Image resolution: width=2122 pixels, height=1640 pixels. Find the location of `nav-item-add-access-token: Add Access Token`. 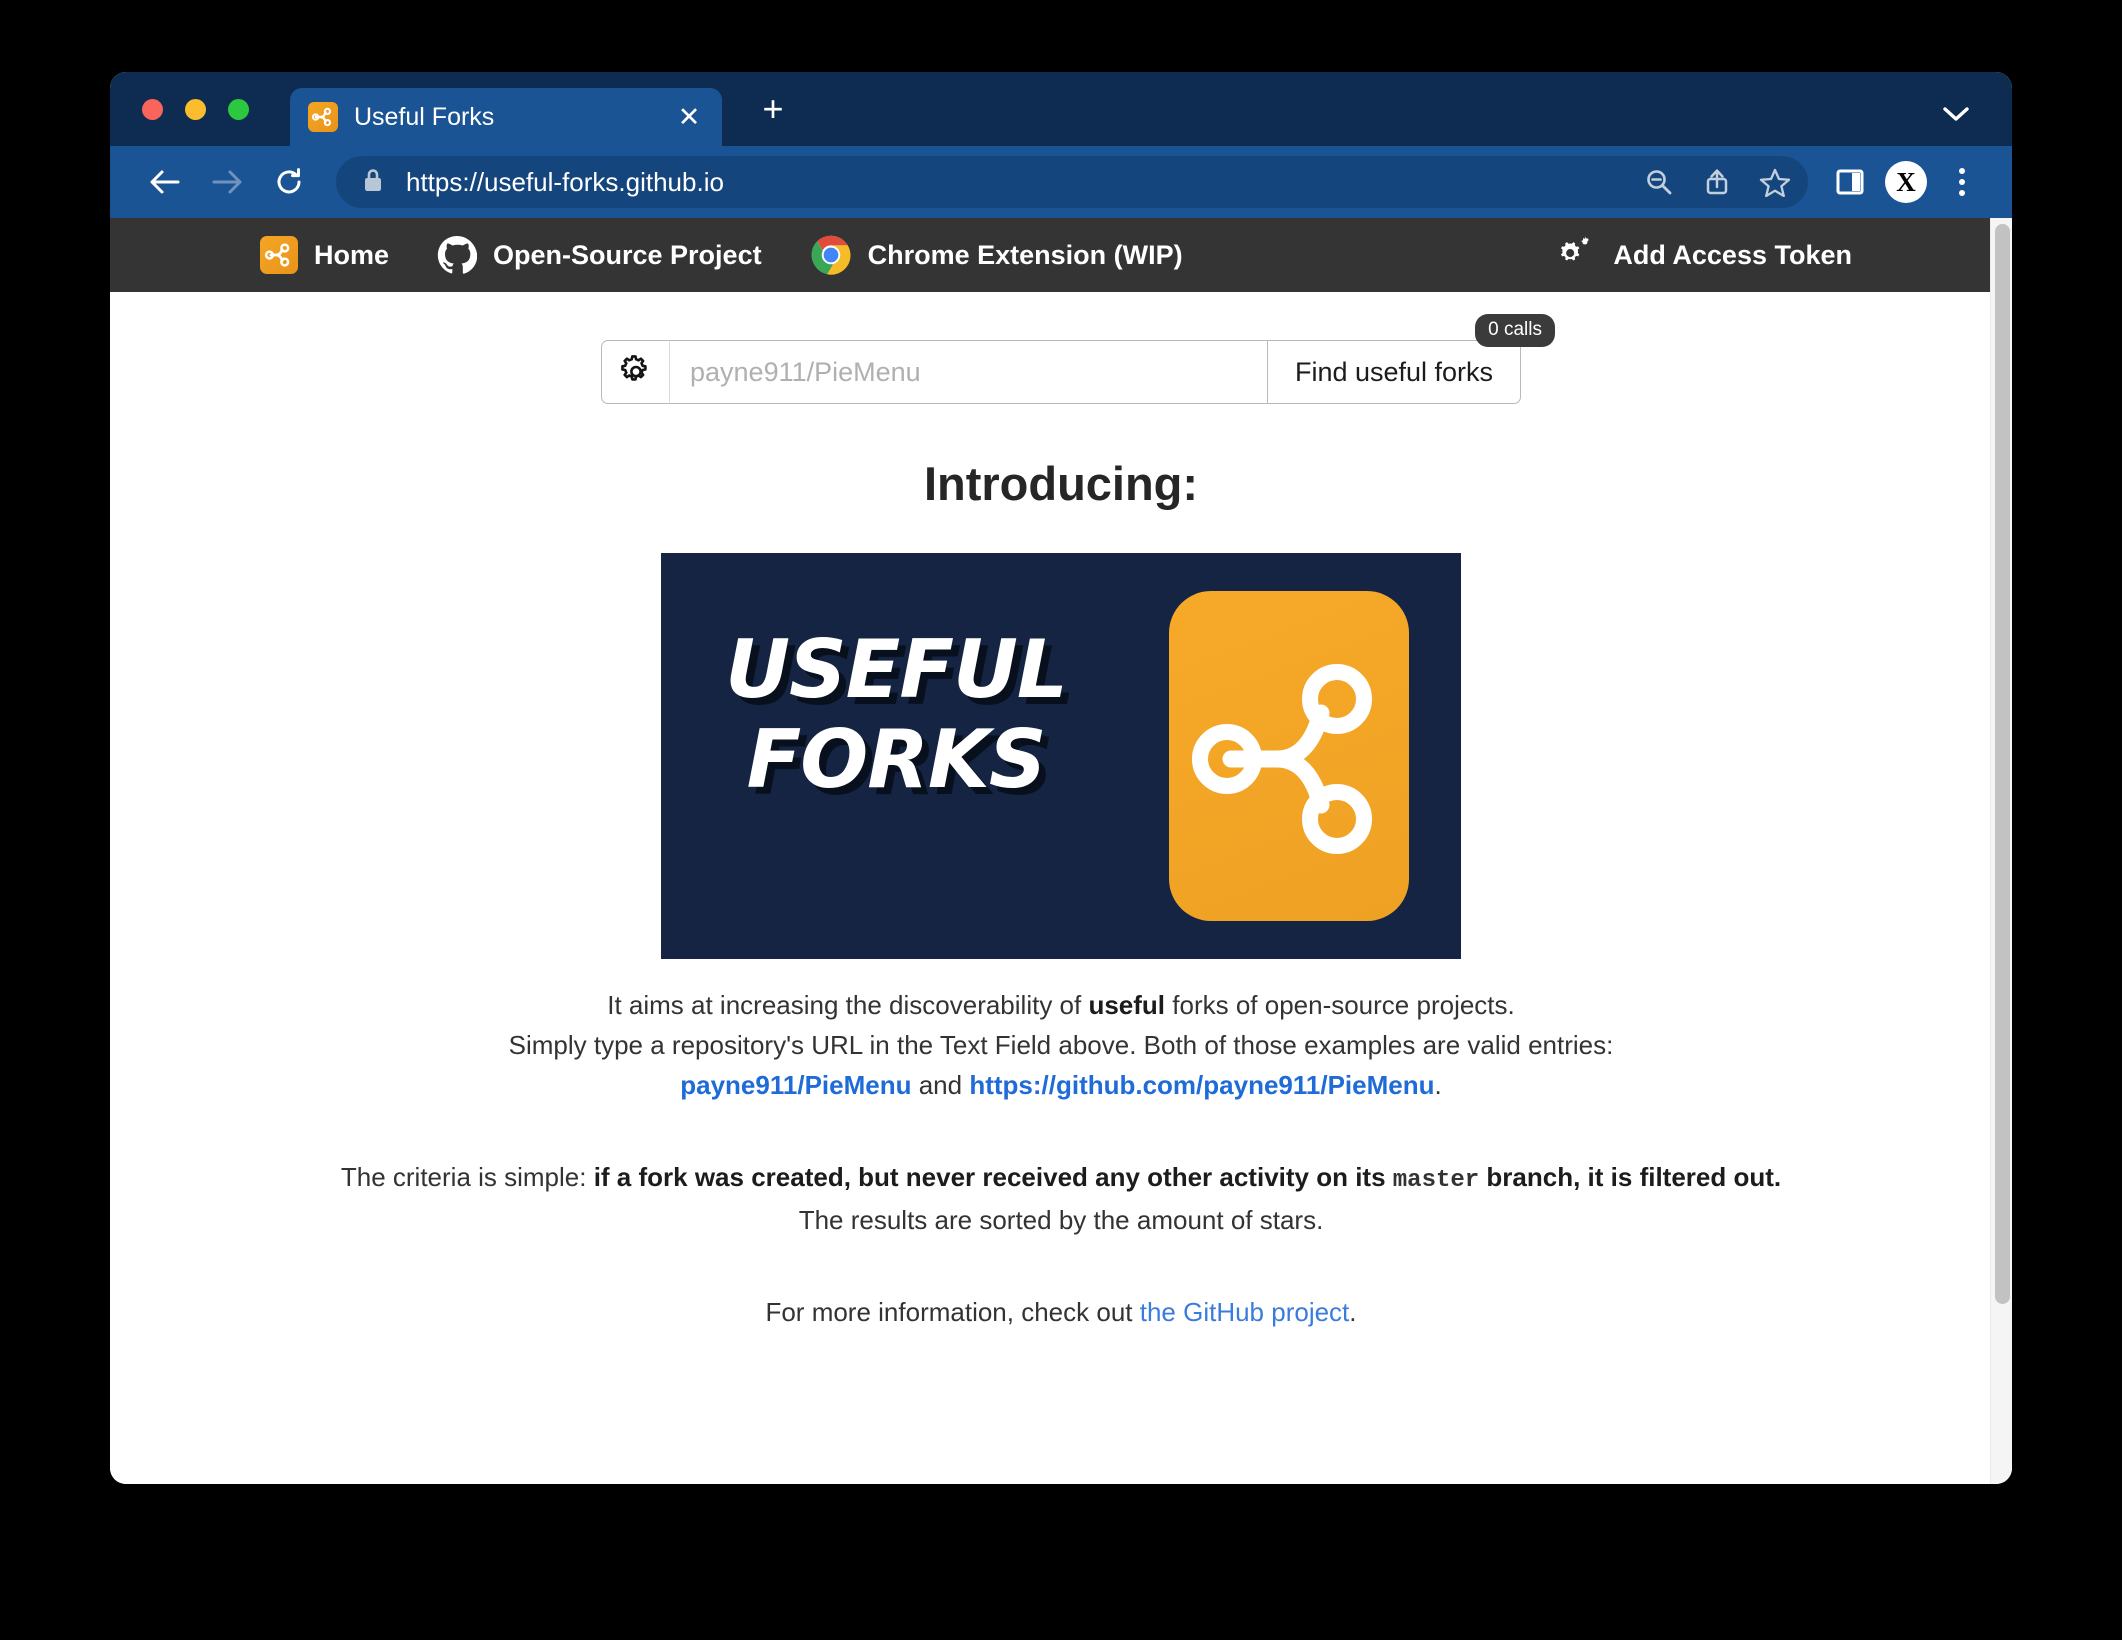

nav-item-add-access-token: Add Access Token is located at coordinates (1761, 255).